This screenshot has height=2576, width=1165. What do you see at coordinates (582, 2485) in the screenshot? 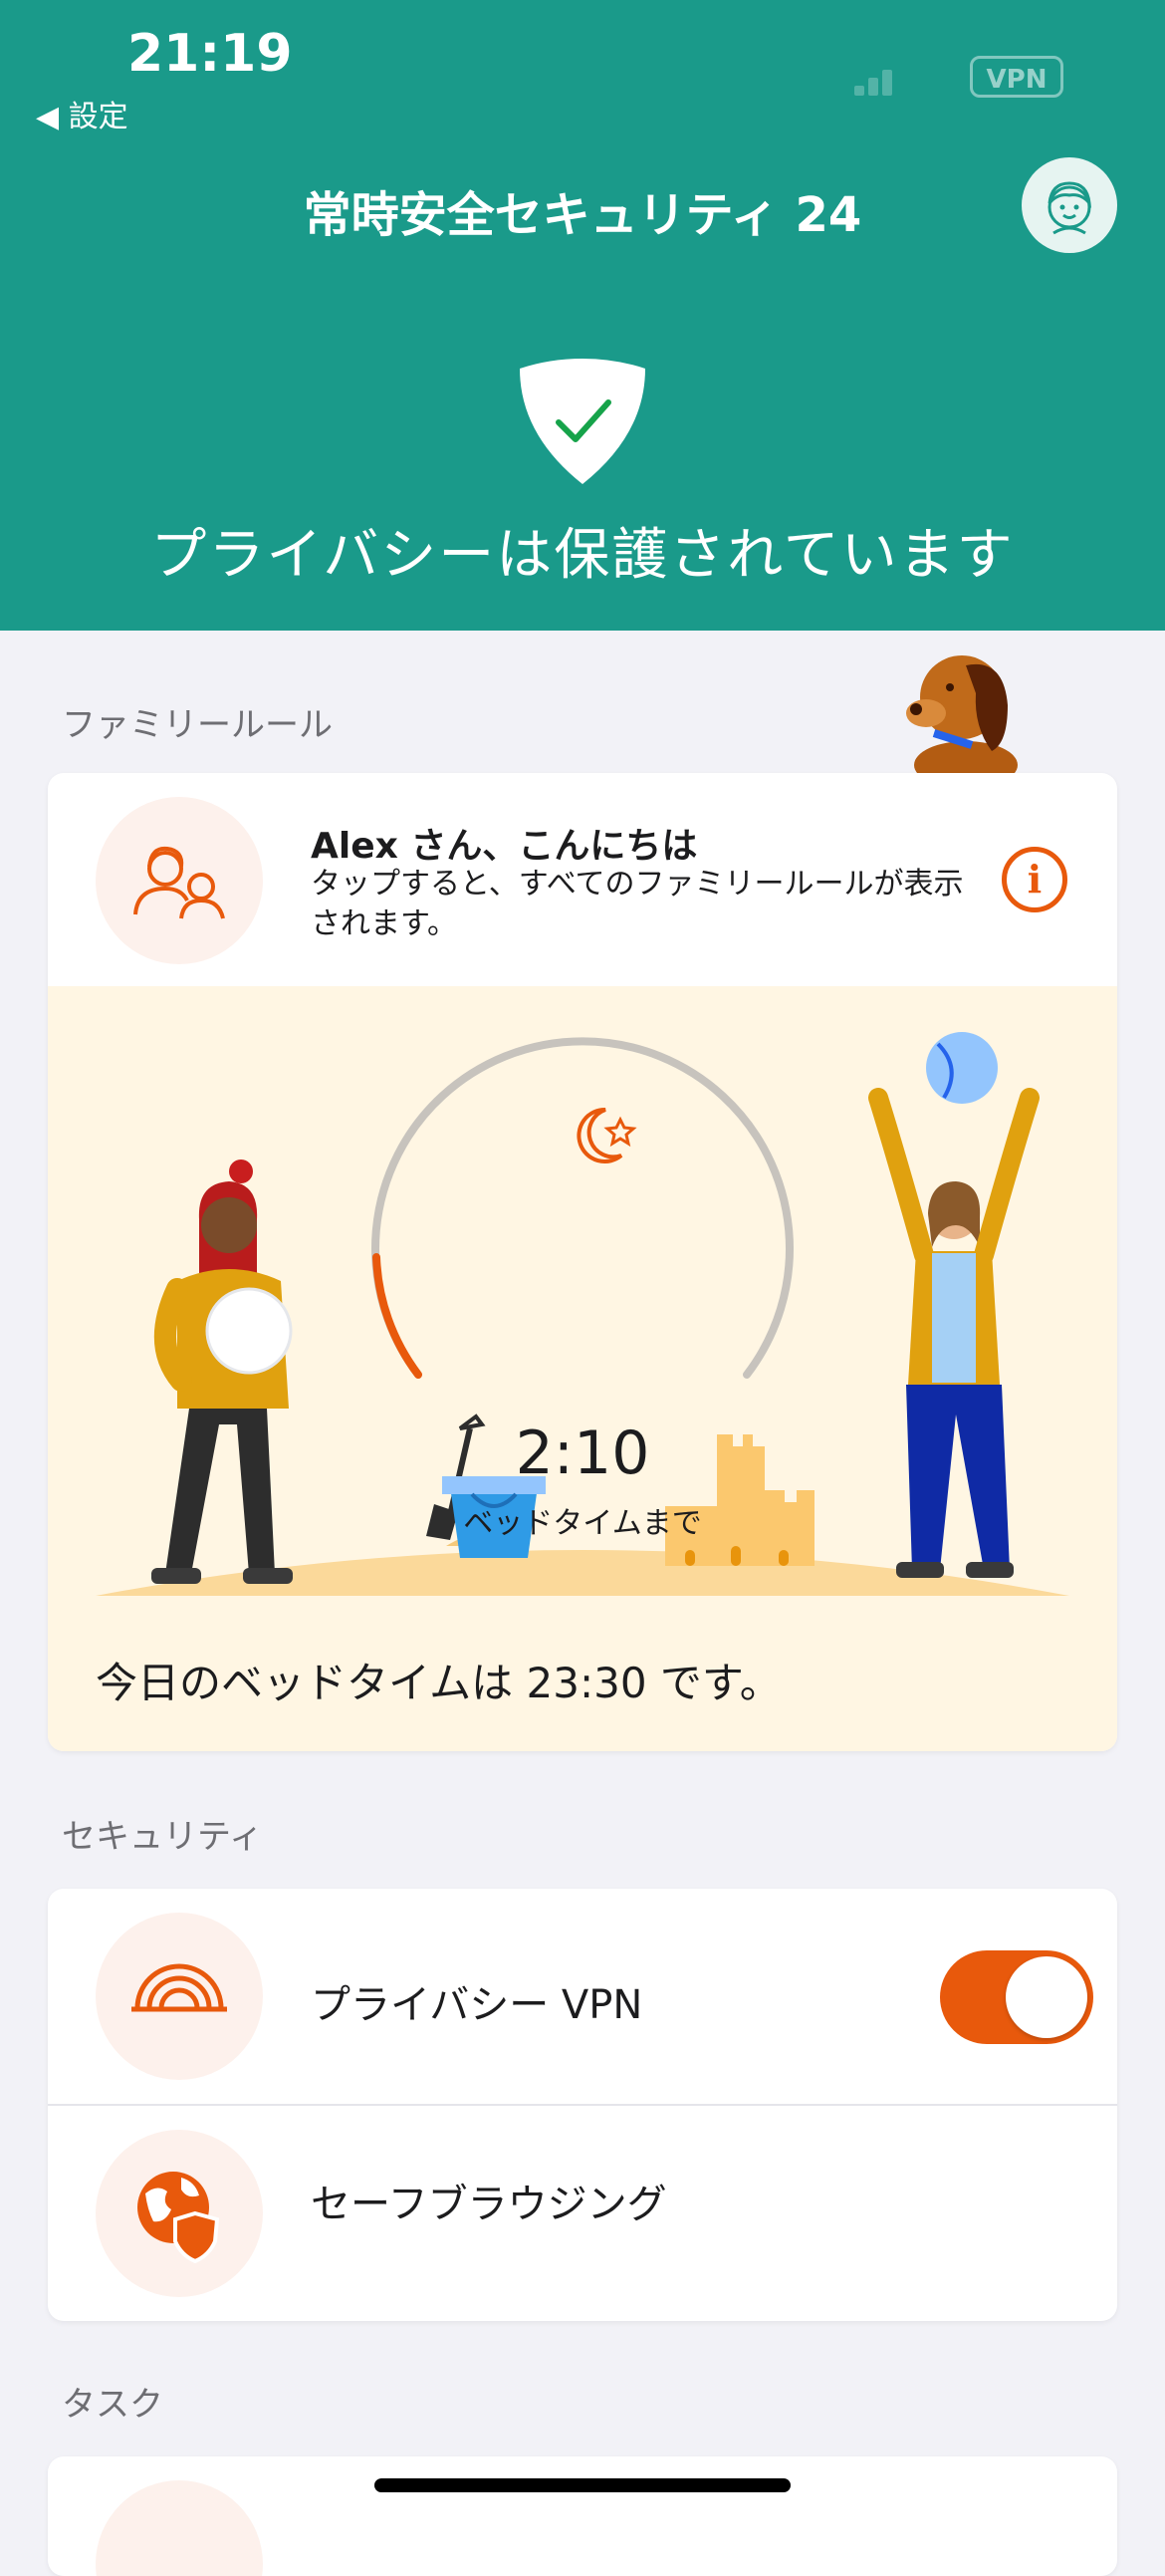
I see `home-indicator` at bounding box center [582, 2485].